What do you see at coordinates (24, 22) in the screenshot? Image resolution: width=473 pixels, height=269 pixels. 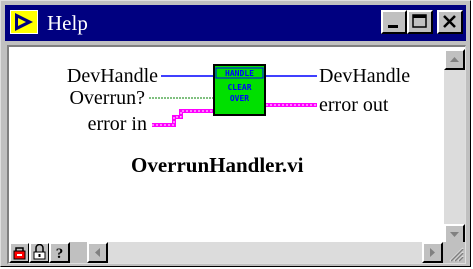 I see `labview-help-icon` at bounding box center [24, 22].